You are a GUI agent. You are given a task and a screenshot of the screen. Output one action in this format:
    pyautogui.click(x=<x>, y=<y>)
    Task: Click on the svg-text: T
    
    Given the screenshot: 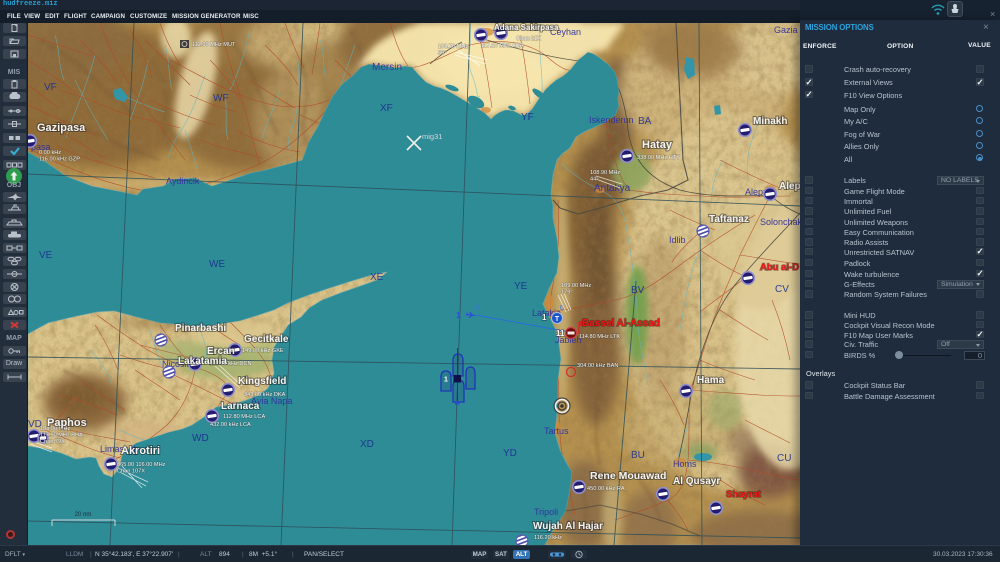 What is the action you would take?
    pyautogui.click(x=557, y=319)
    